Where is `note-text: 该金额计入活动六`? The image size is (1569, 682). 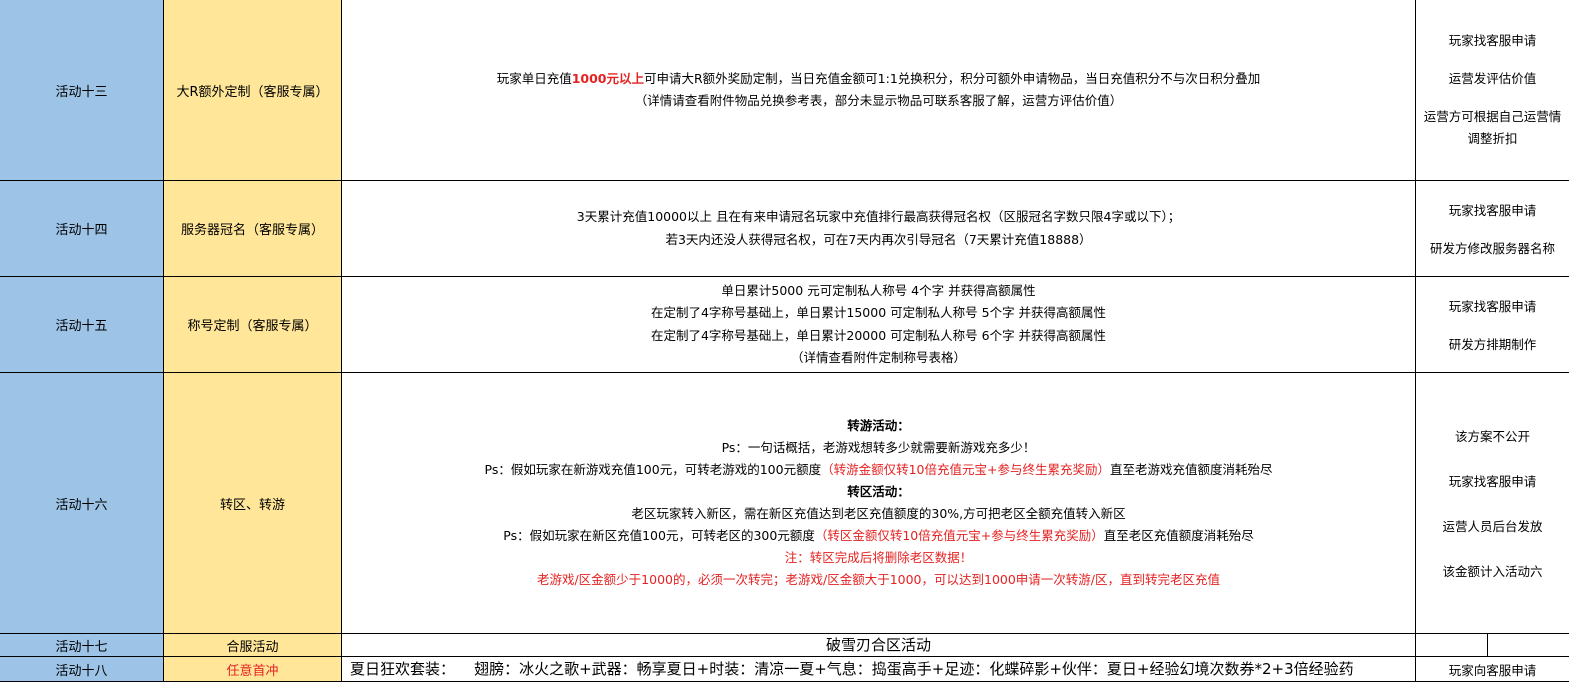 note-text: 该金额计入活动六 is located at coordinates (1492, 571).